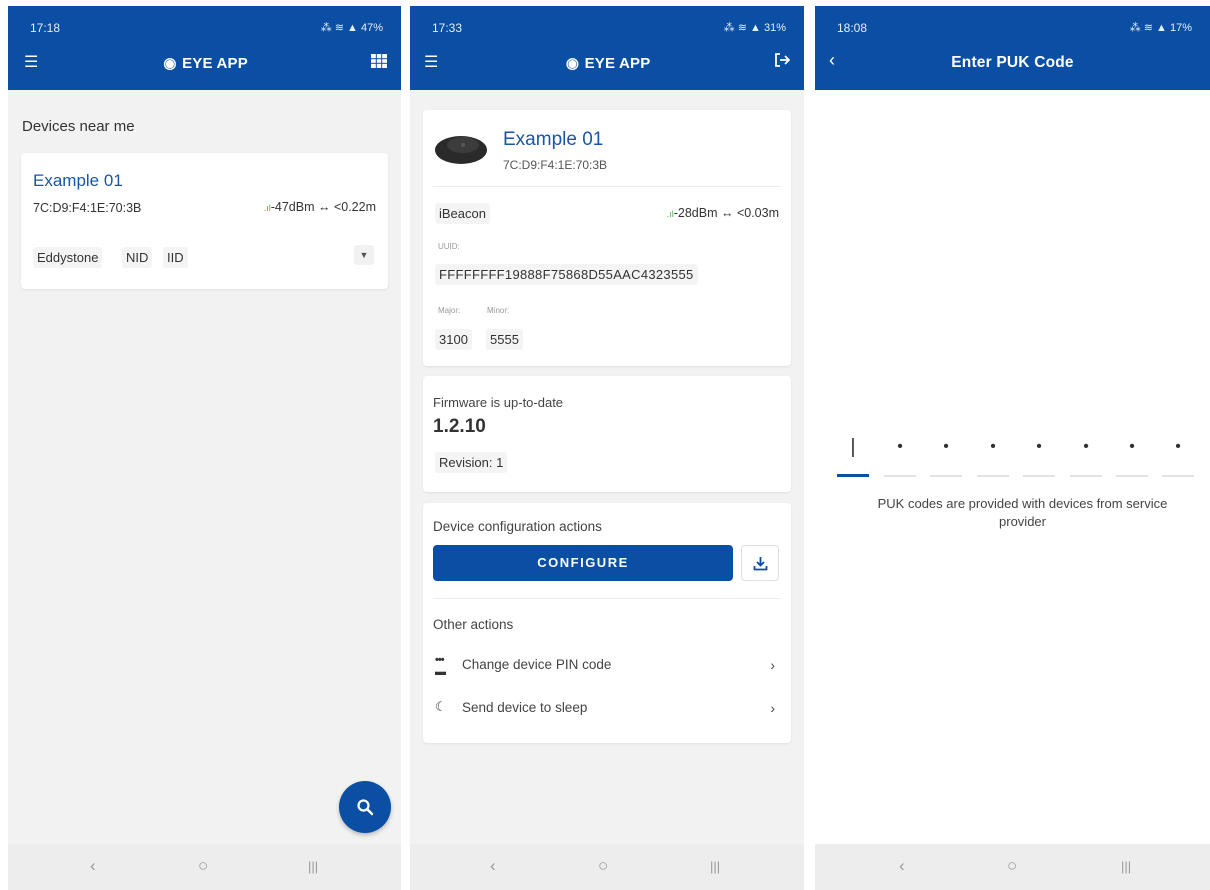  I want to click on app-bar: 17:33 ⁂ ≋ ▲ 31% ☰ ◉ EYE APP, so click(607, 48).